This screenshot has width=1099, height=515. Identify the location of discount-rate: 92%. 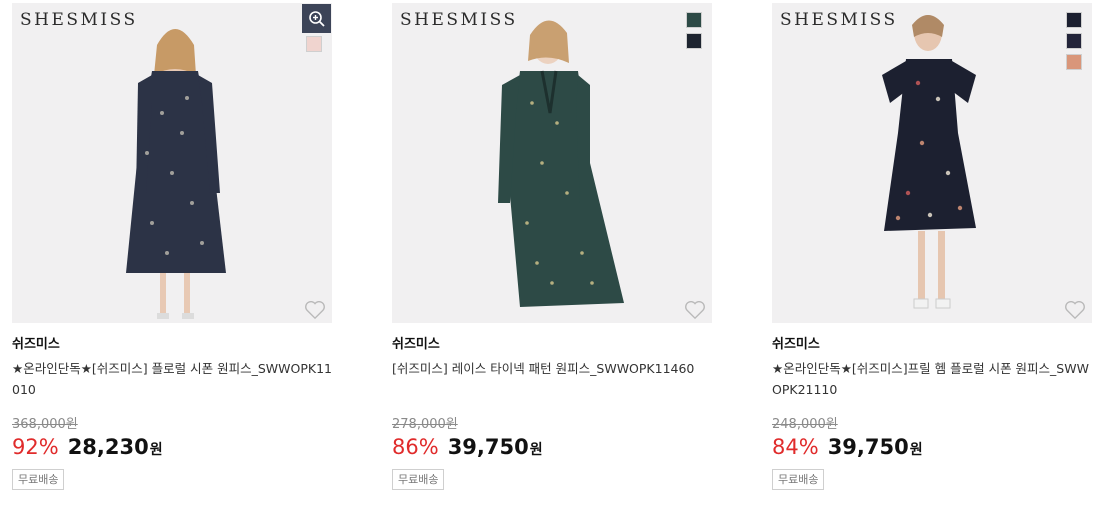
(35, 447).